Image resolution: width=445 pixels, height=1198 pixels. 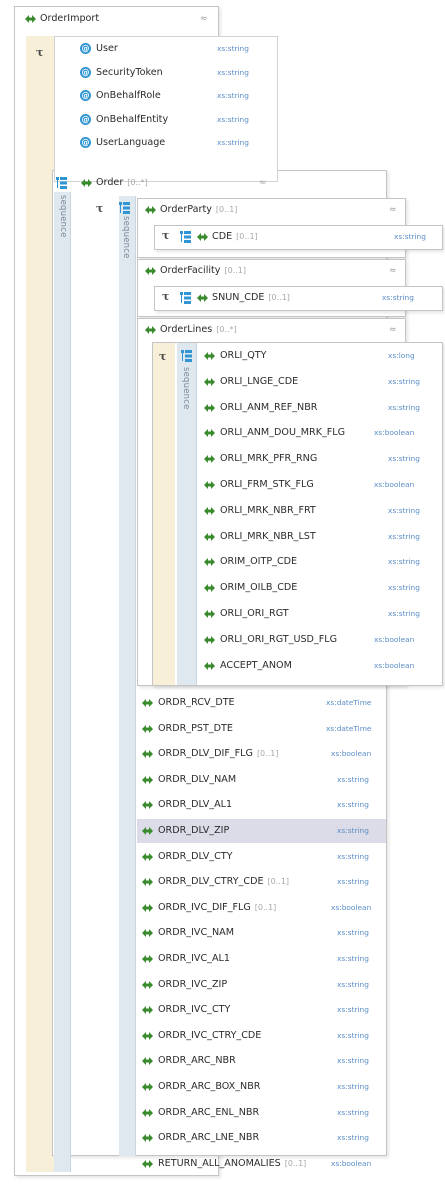 I want to click on attribute-row: @ OnBehalfEntity xs:string, so click(x=176, y=120).